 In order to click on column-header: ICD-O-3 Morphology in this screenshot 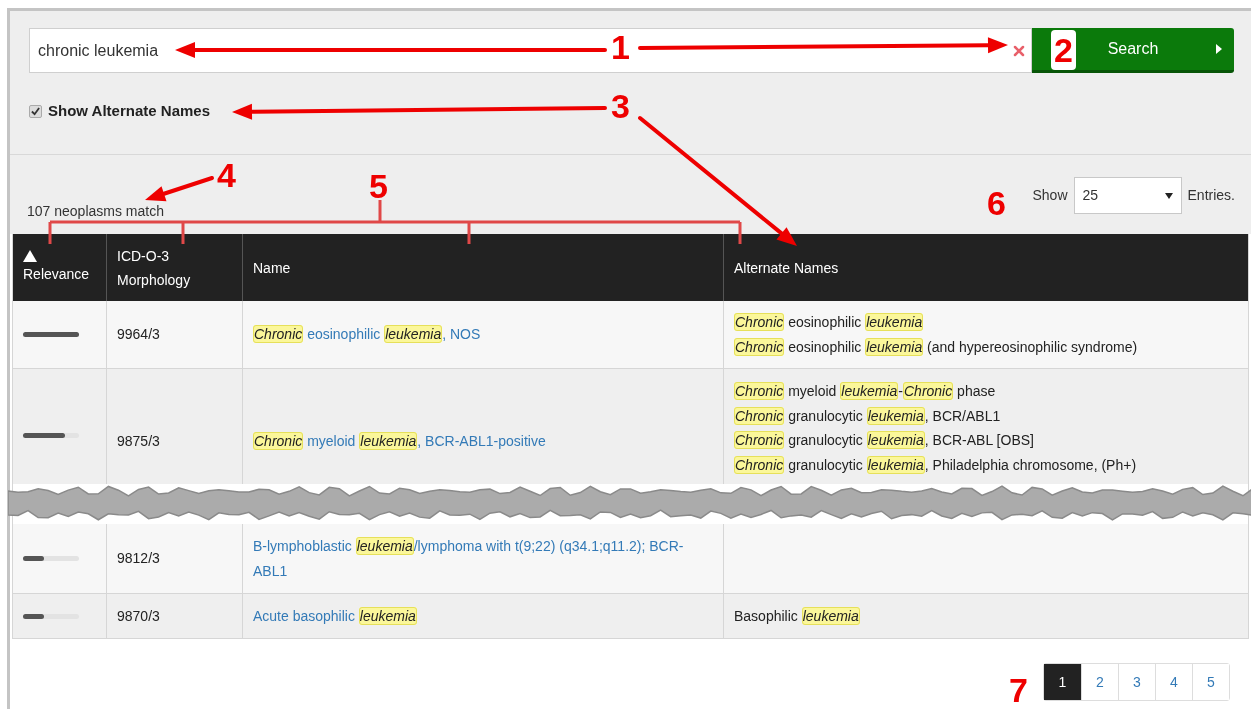, I will do `click(167, 267)`.